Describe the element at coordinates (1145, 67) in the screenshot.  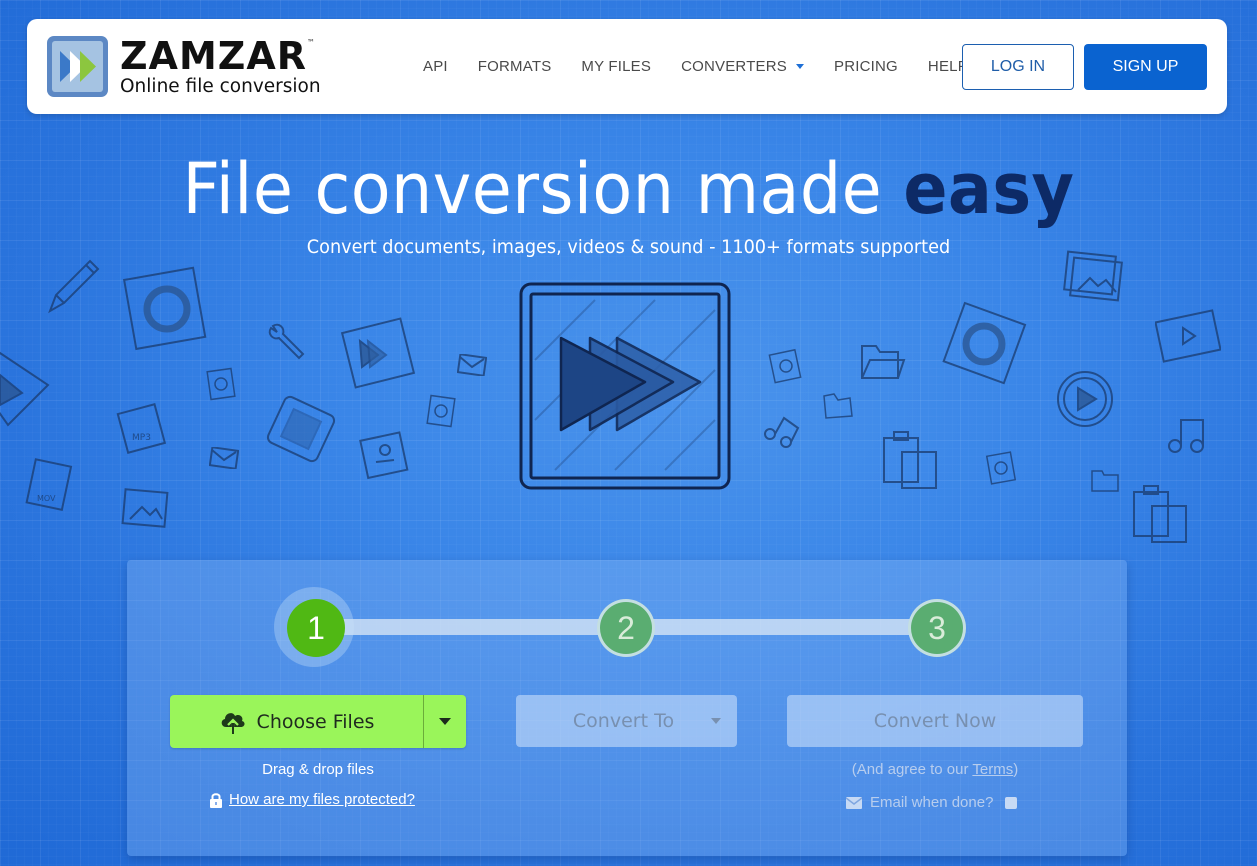
I see `signup-button: SIGN UP` at that location.